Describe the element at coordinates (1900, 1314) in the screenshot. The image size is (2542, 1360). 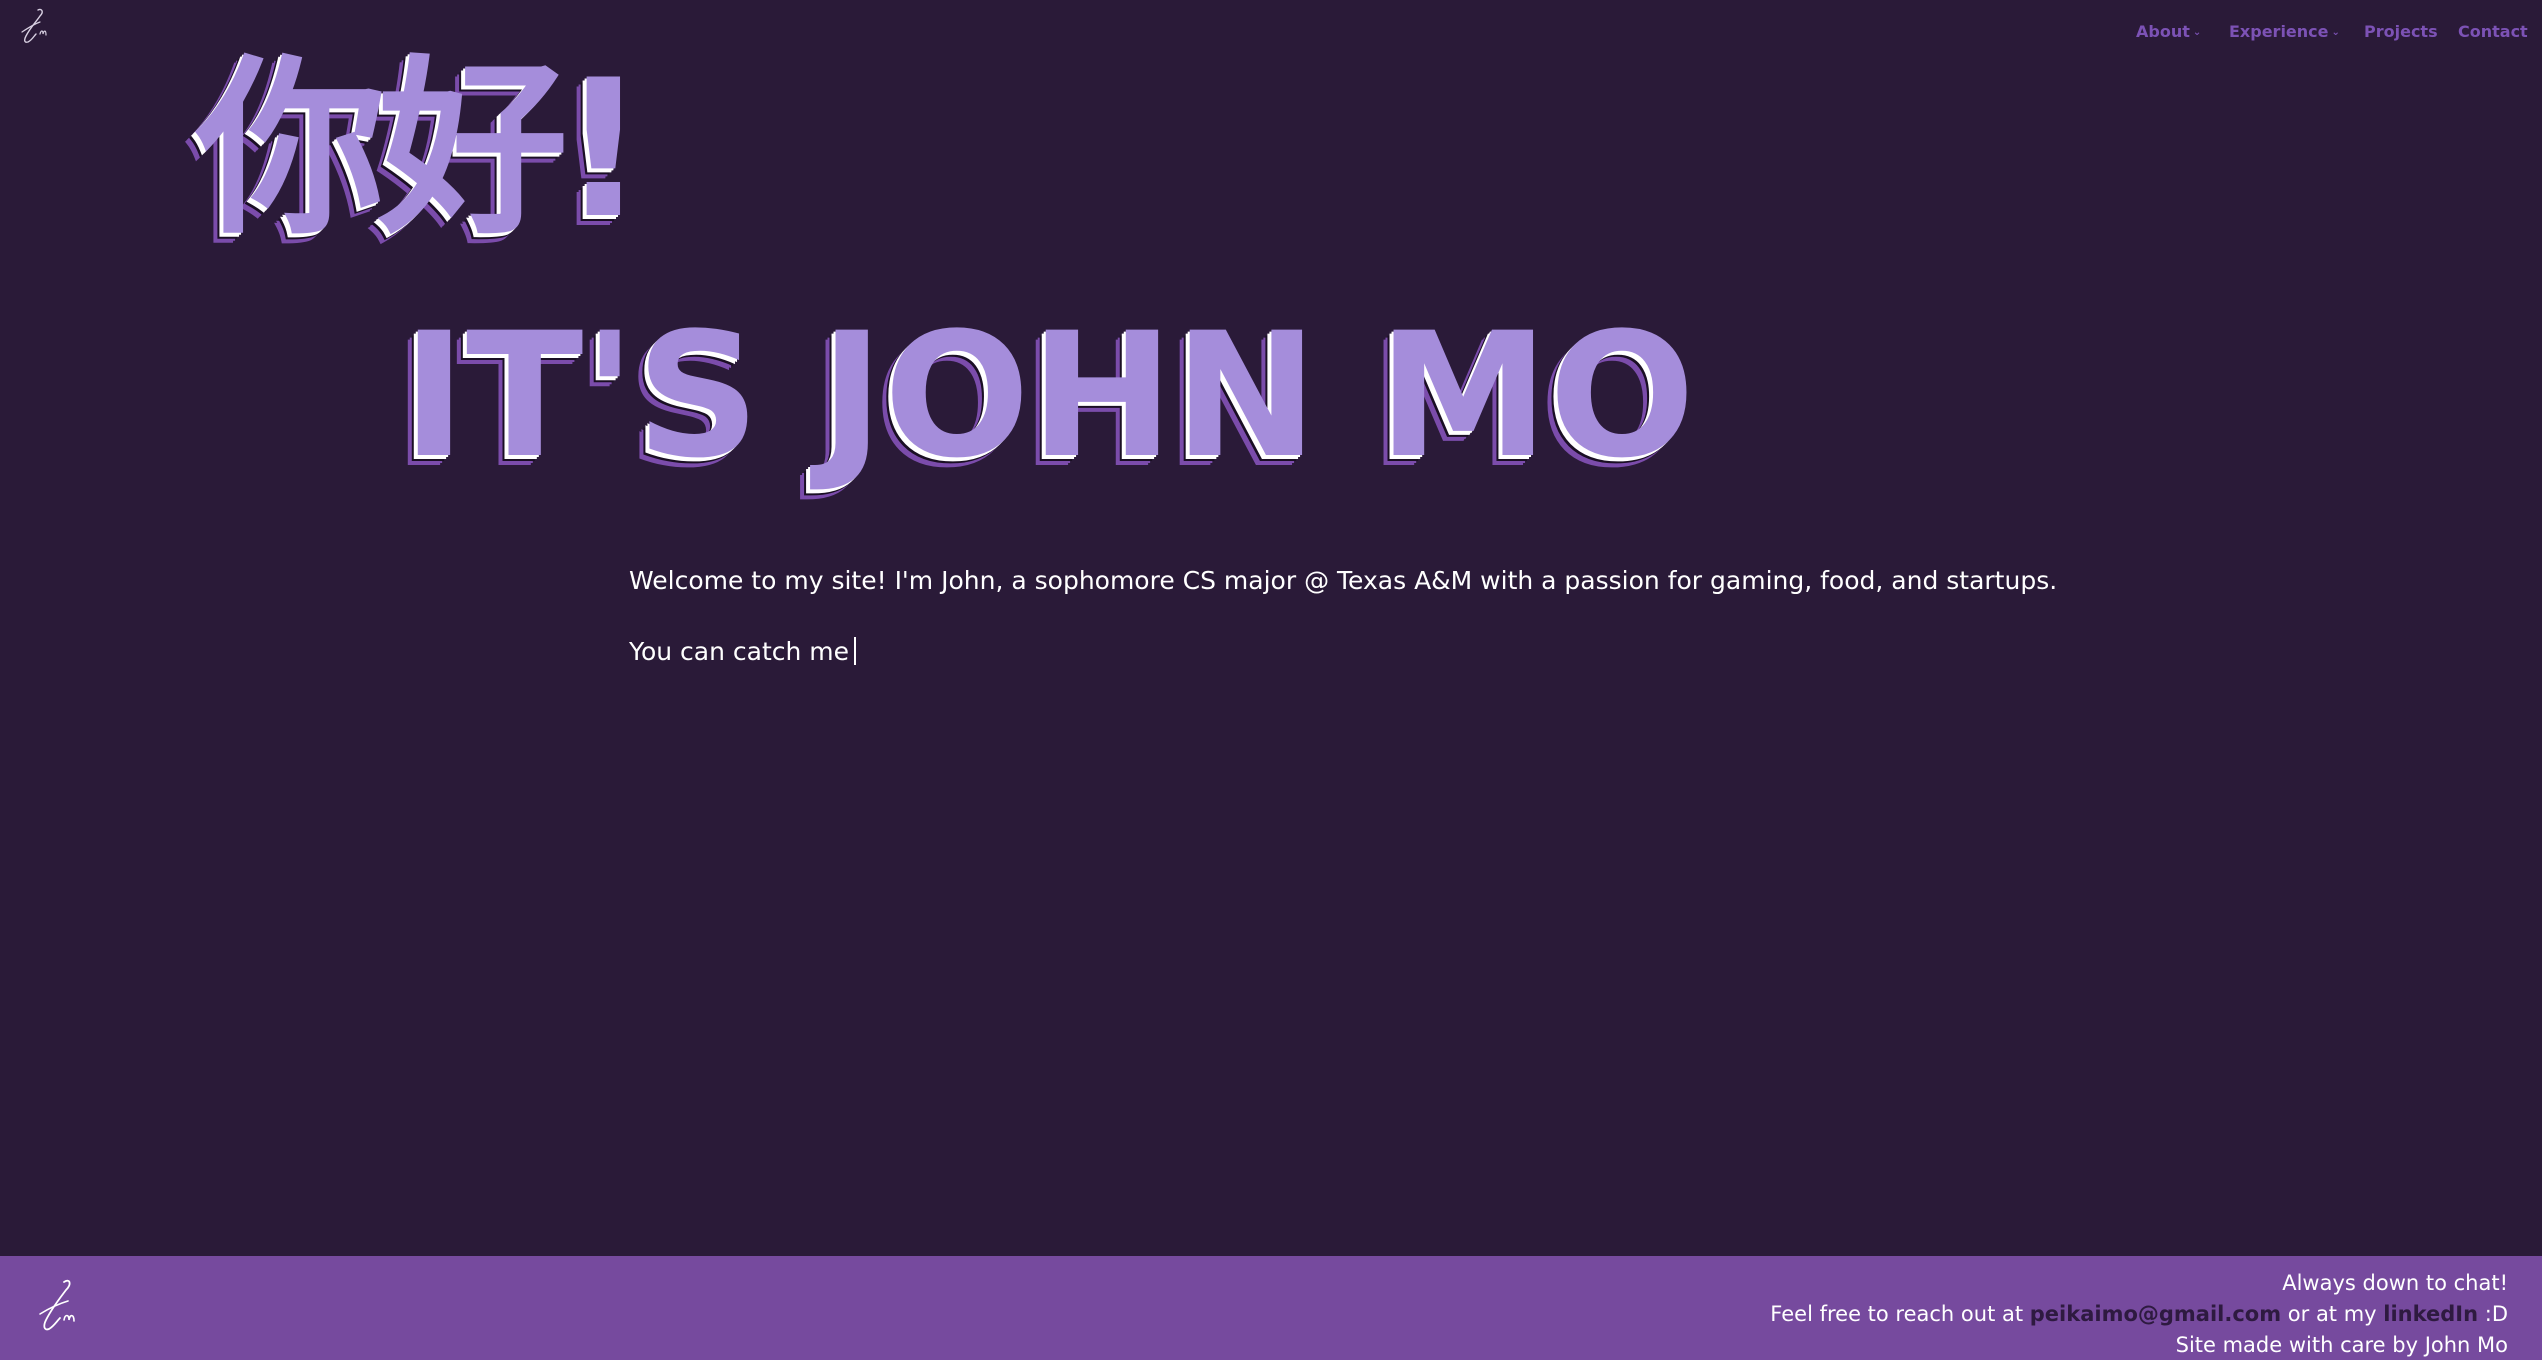
I see `footer-line-2-prefix: Feel free to reach out at` at that location.